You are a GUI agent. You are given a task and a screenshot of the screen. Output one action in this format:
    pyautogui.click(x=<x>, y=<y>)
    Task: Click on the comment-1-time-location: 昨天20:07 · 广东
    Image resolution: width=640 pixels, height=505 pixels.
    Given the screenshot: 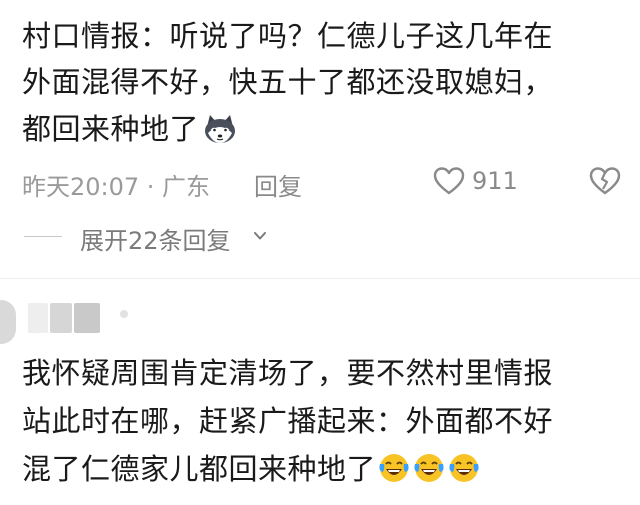 What is the action you would take?
    pyautogui.click(x=116, y=187)
    